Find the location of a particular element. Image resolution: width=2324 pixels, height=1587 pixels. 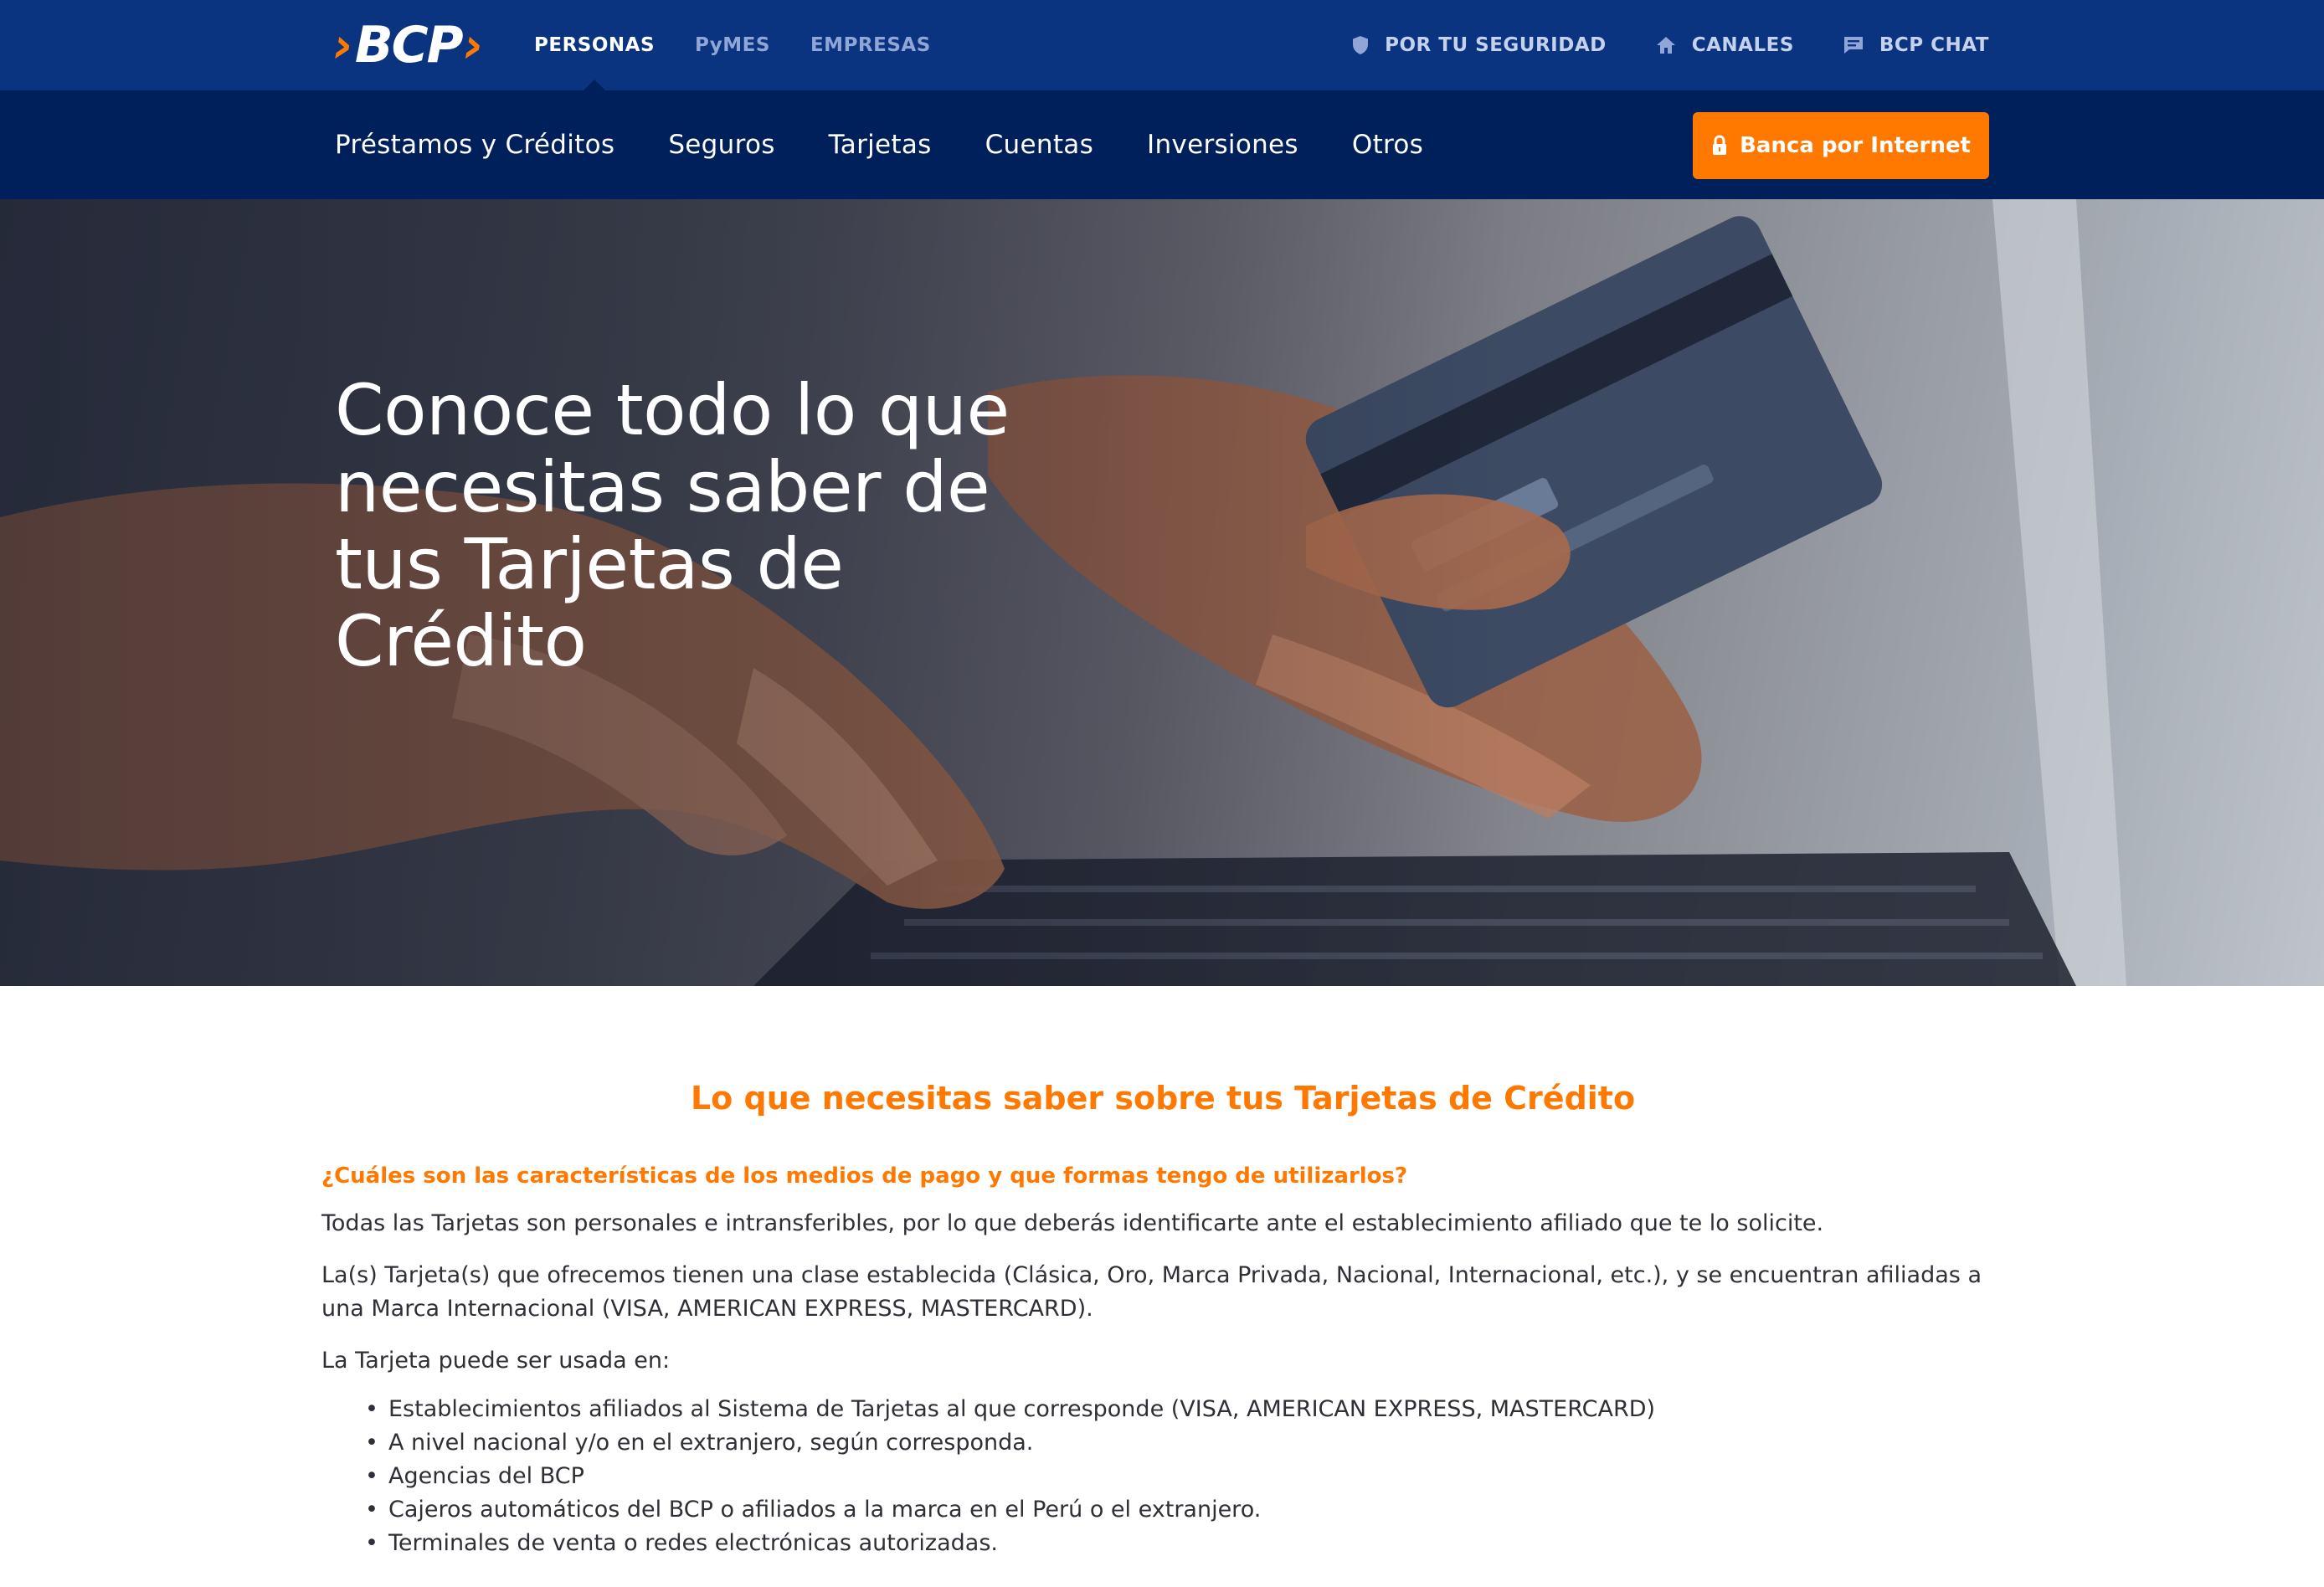

banca-por-internet-button: Banca por Internet is located at coordinates (1841, 145).